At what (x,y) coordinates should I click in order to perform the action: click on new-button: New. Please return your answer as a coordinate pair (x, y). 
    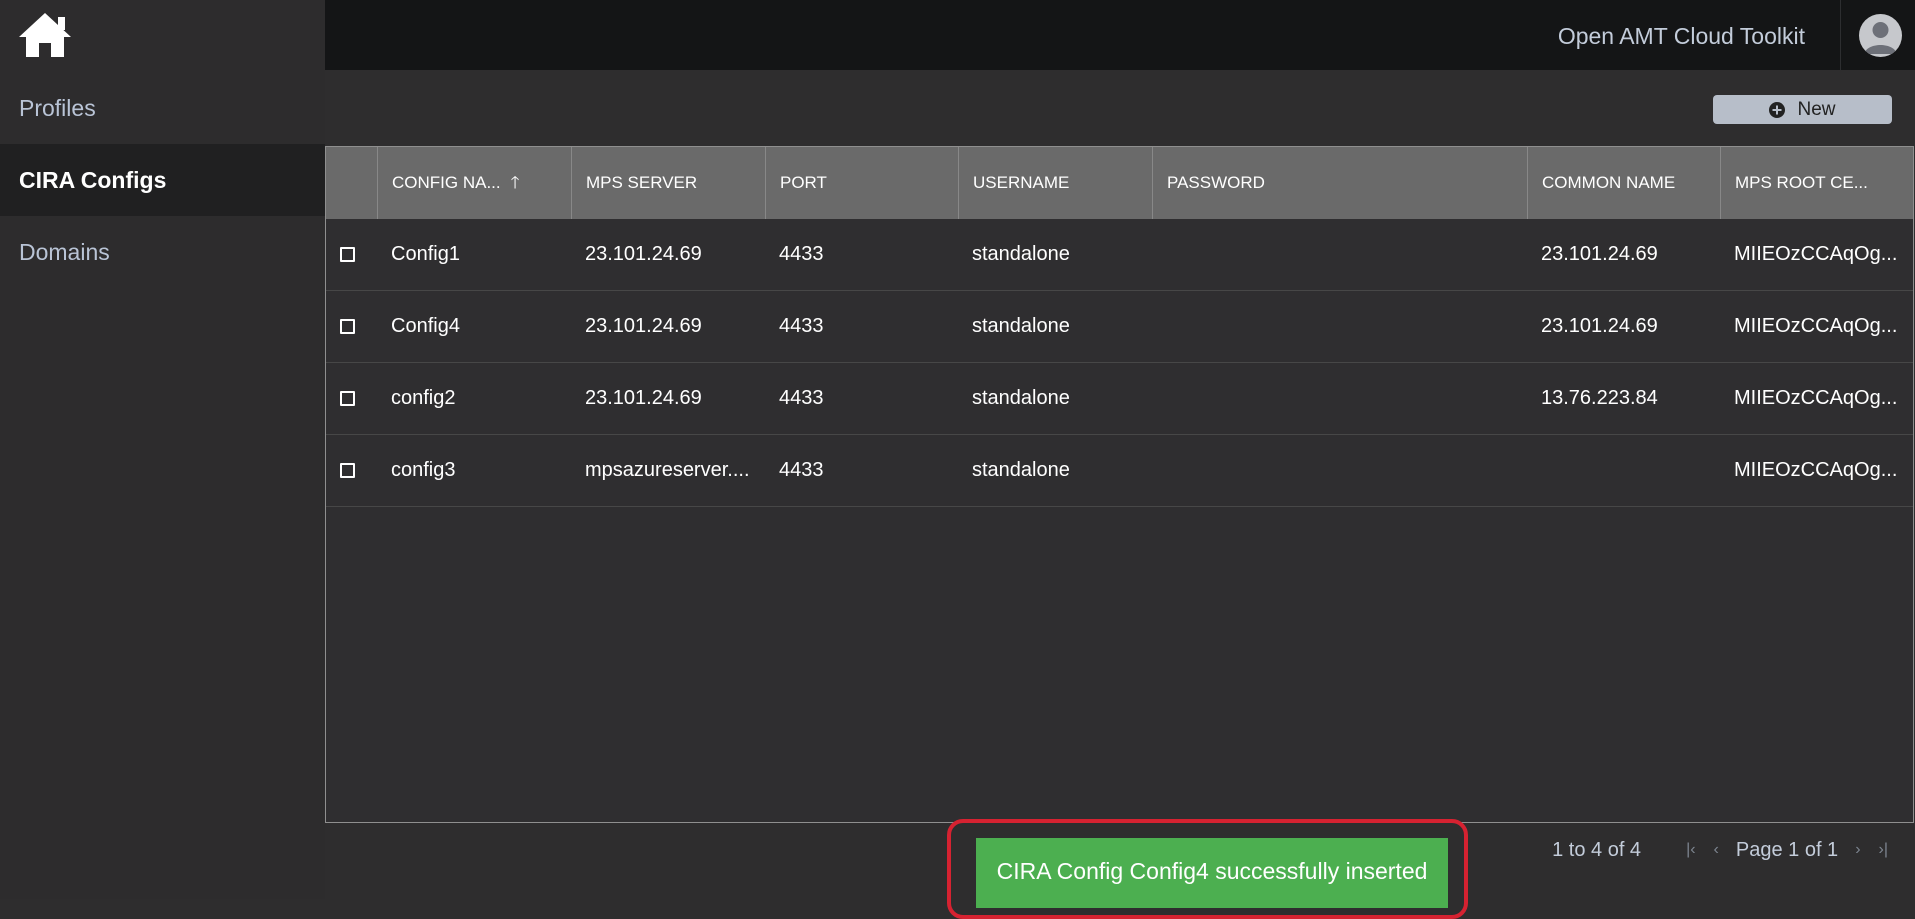
    Looking at the image, I should click on (1802, 109).